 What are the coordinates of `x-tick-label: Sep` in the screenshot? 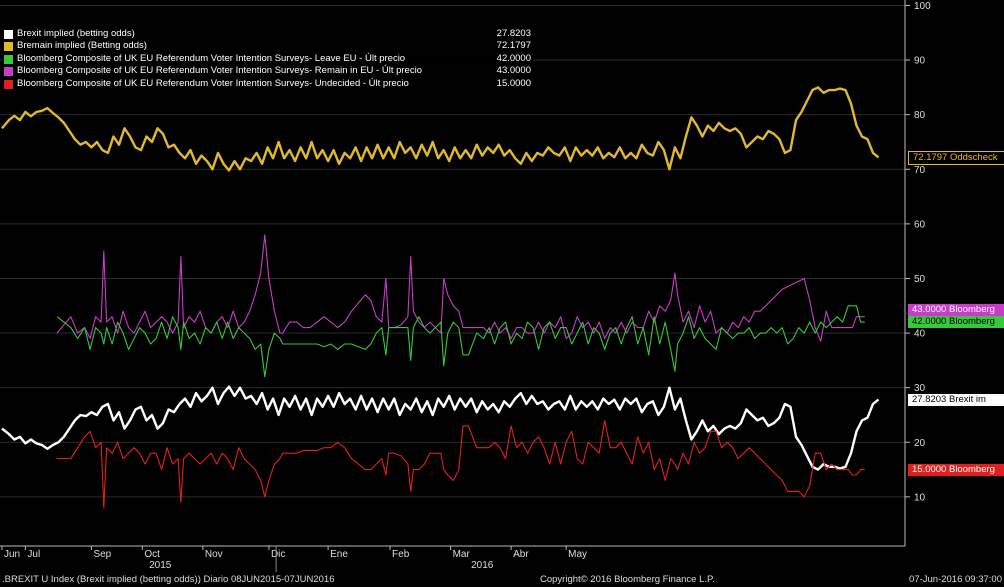 It's located at (102, 554).